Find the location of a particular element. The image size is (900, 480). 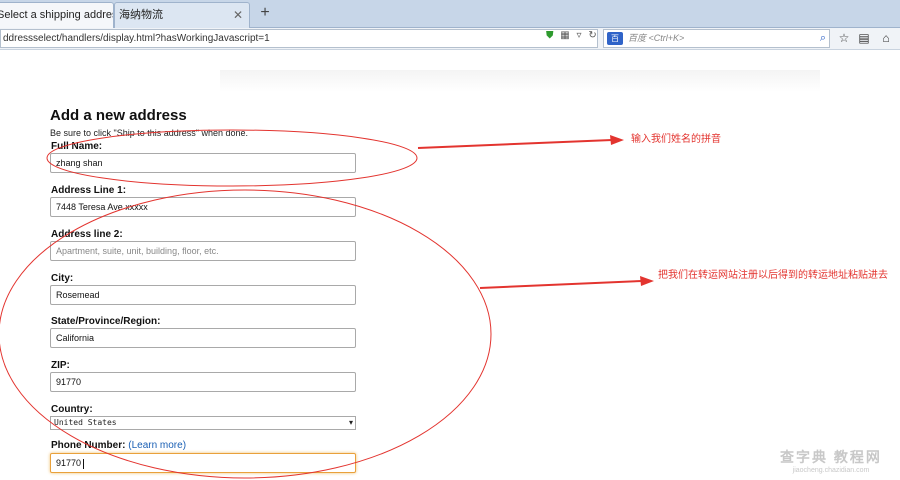

address-arrowhead is located at coordinates (647, 281).